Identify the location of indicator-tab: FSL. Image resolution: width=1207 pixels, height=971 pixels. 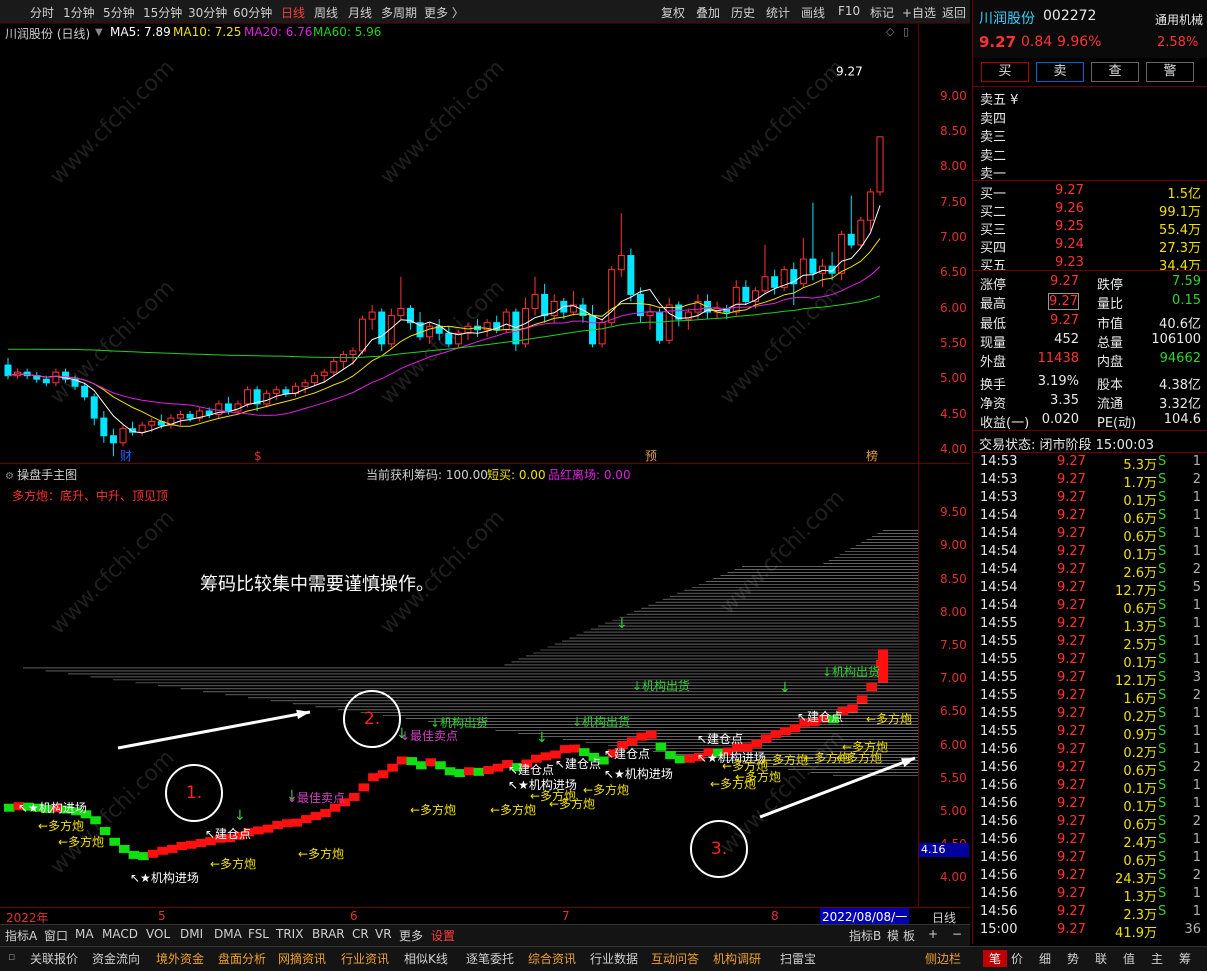
(258, 934).